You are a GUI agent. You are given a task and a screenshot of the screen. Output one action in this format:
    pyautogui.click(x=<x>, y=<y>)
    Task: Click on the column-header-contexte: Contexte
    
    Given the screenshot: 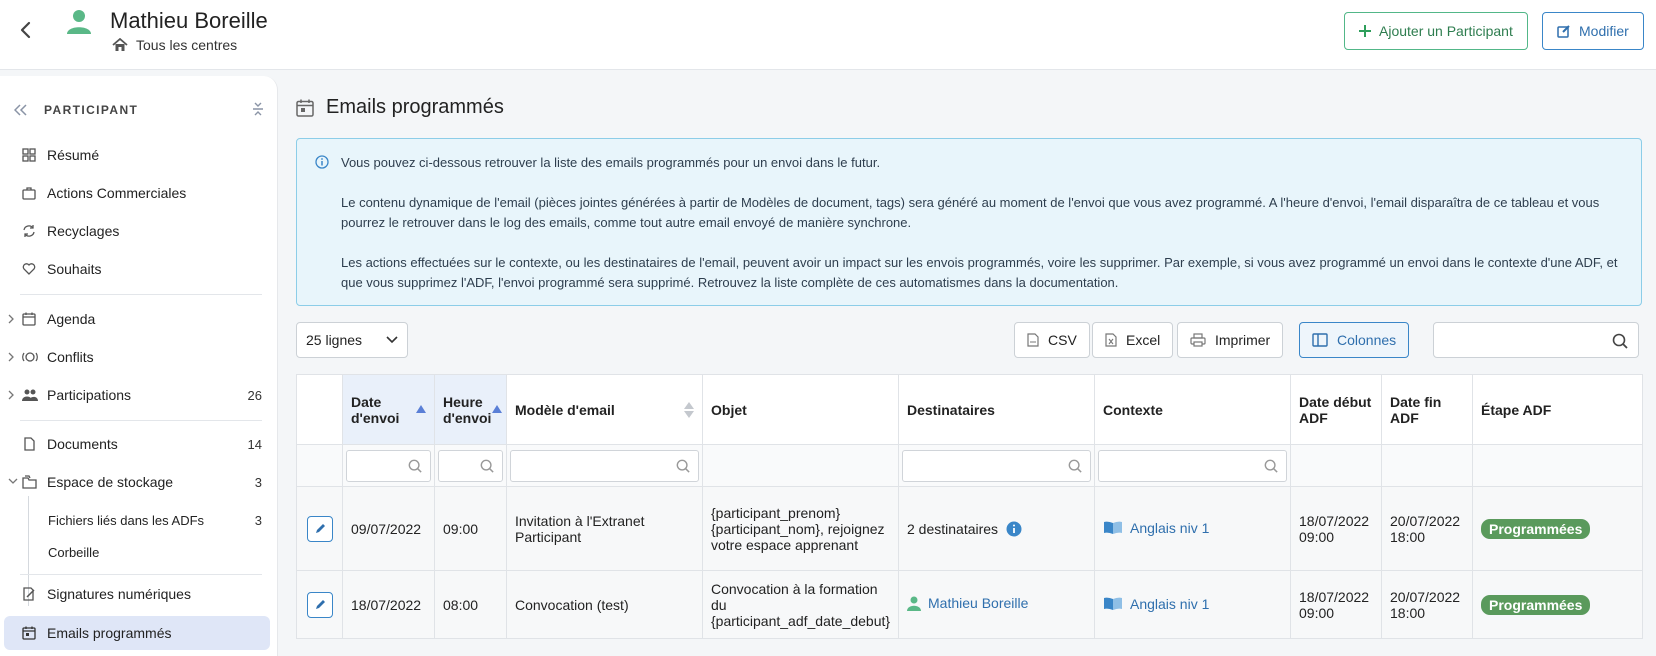 What is the action you would take?
    pyautogui.click(x=1192, y=409)
    